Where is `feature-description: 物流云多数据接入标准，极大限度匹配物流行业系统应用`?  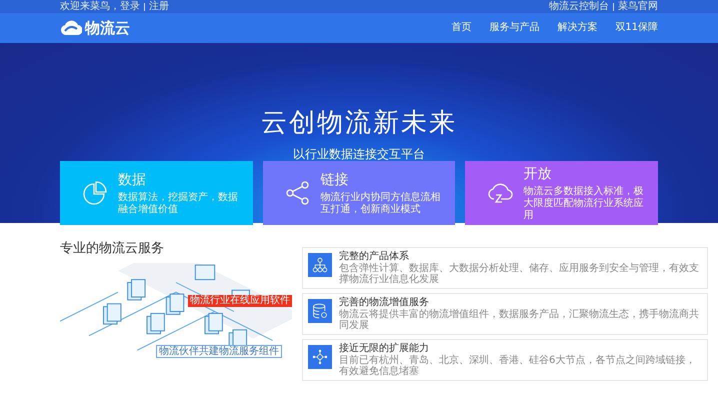
feature-description: 物流云多数据接入标准，极大限度匹配物流行业系统应用 is located at coordinates (583, 204).